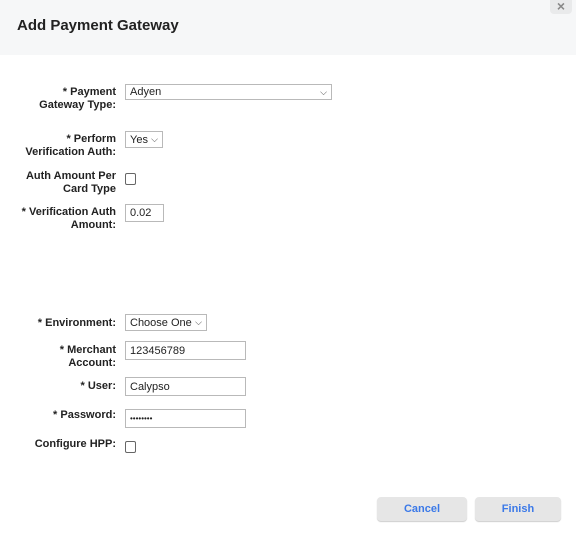  What do you see at coordinates (75, 444) in the screenshot?
I see `configure-hpp-label: Configure HPP:` at bounding box center [75, 444].